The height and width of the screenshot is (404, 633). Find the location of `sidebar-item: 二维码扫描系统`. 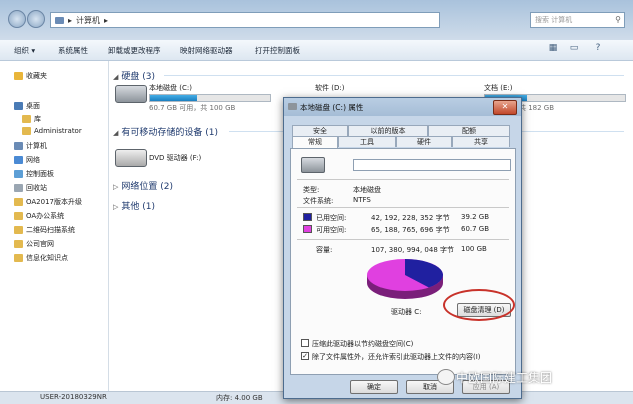

sidebar-item: 二维码扫描系统 is located at coordinates (44, 230).